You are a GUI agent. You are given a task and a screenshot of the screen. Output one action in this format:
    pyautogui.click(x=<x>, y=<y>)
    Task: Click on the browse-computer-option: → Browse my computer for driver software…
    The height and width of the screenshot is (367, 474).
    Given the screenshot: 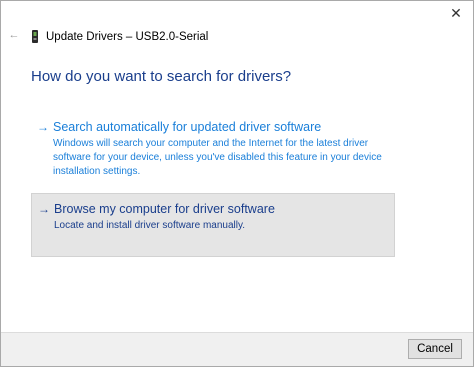 What is the action you would take?
    pyautogui.click(x=213, y=225)
    